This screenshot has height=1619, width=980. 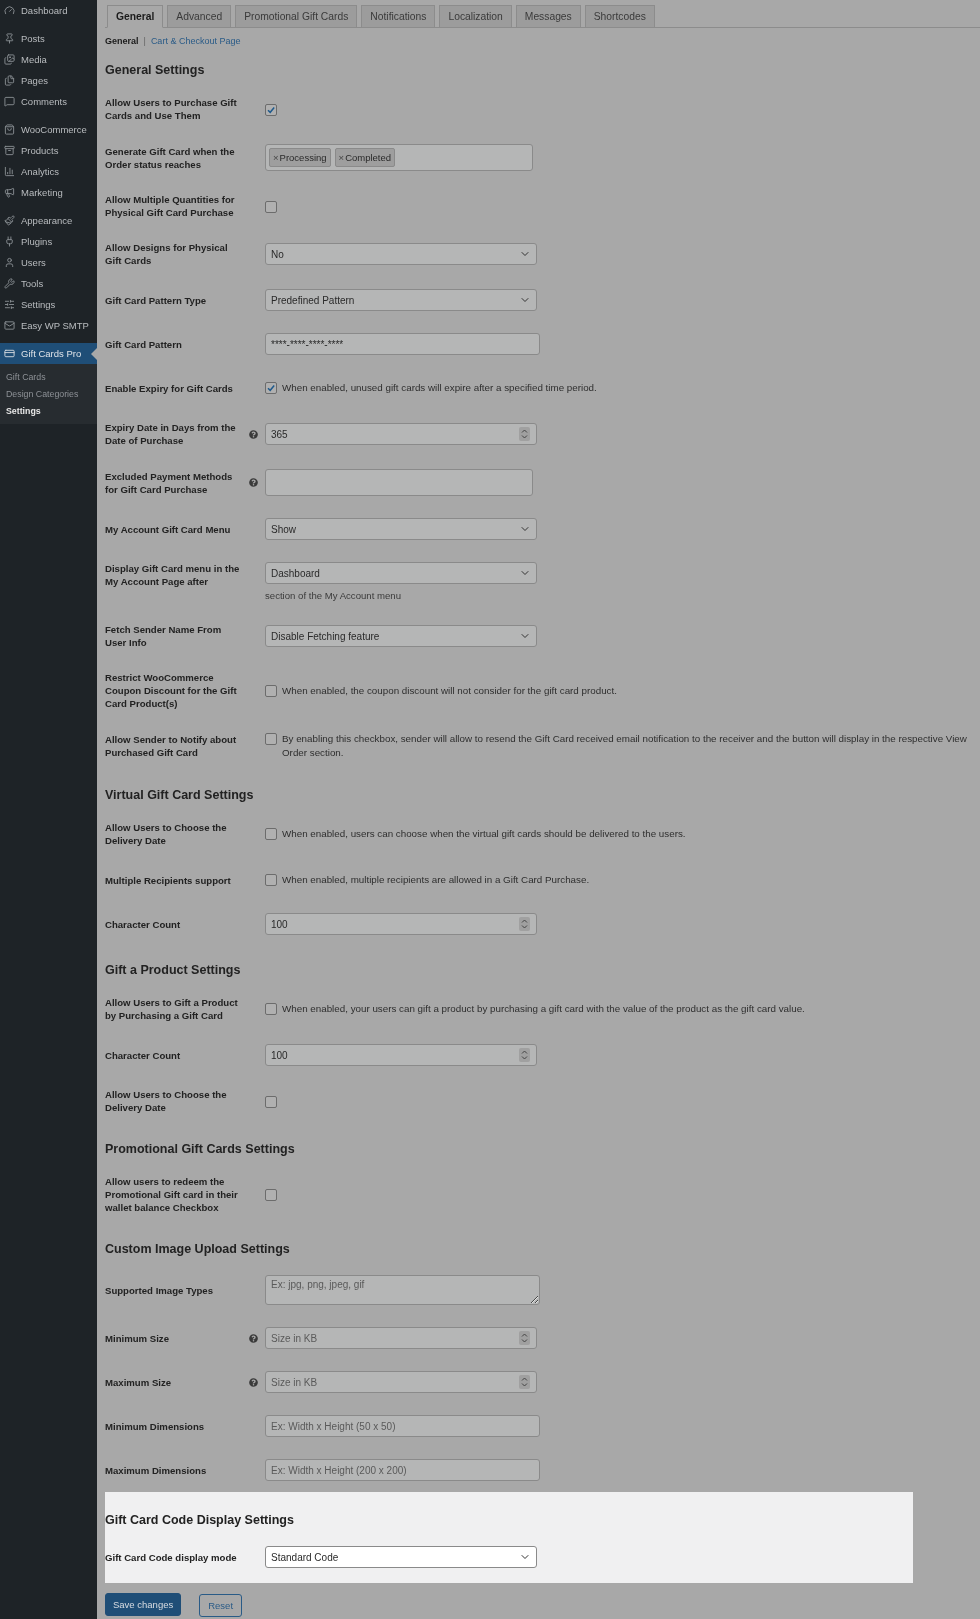 I want to click on sidebar-label: Pages, so click(x=34, y=80).